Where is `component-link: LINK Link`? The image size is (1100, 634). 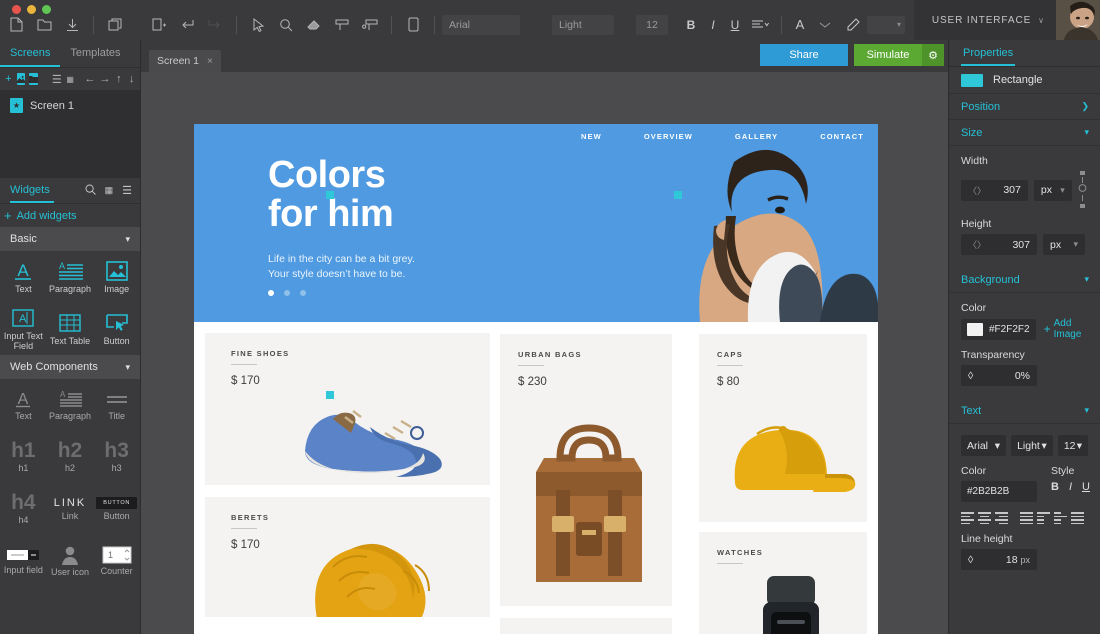 component-link: LINK Link is located at coordinates (70, 509).